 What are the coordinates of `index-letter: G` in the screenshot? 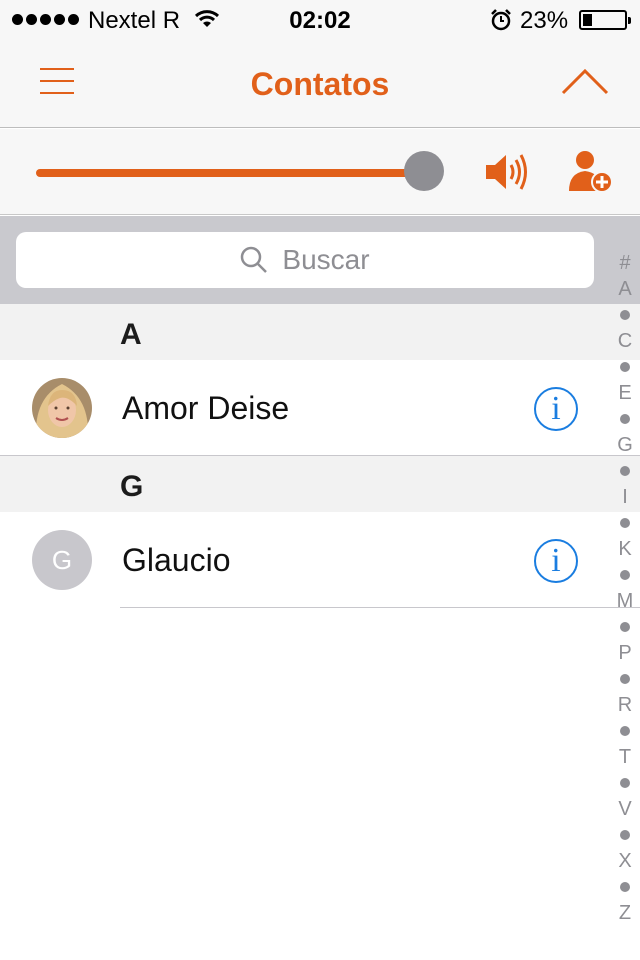 It's located at (625, 445).